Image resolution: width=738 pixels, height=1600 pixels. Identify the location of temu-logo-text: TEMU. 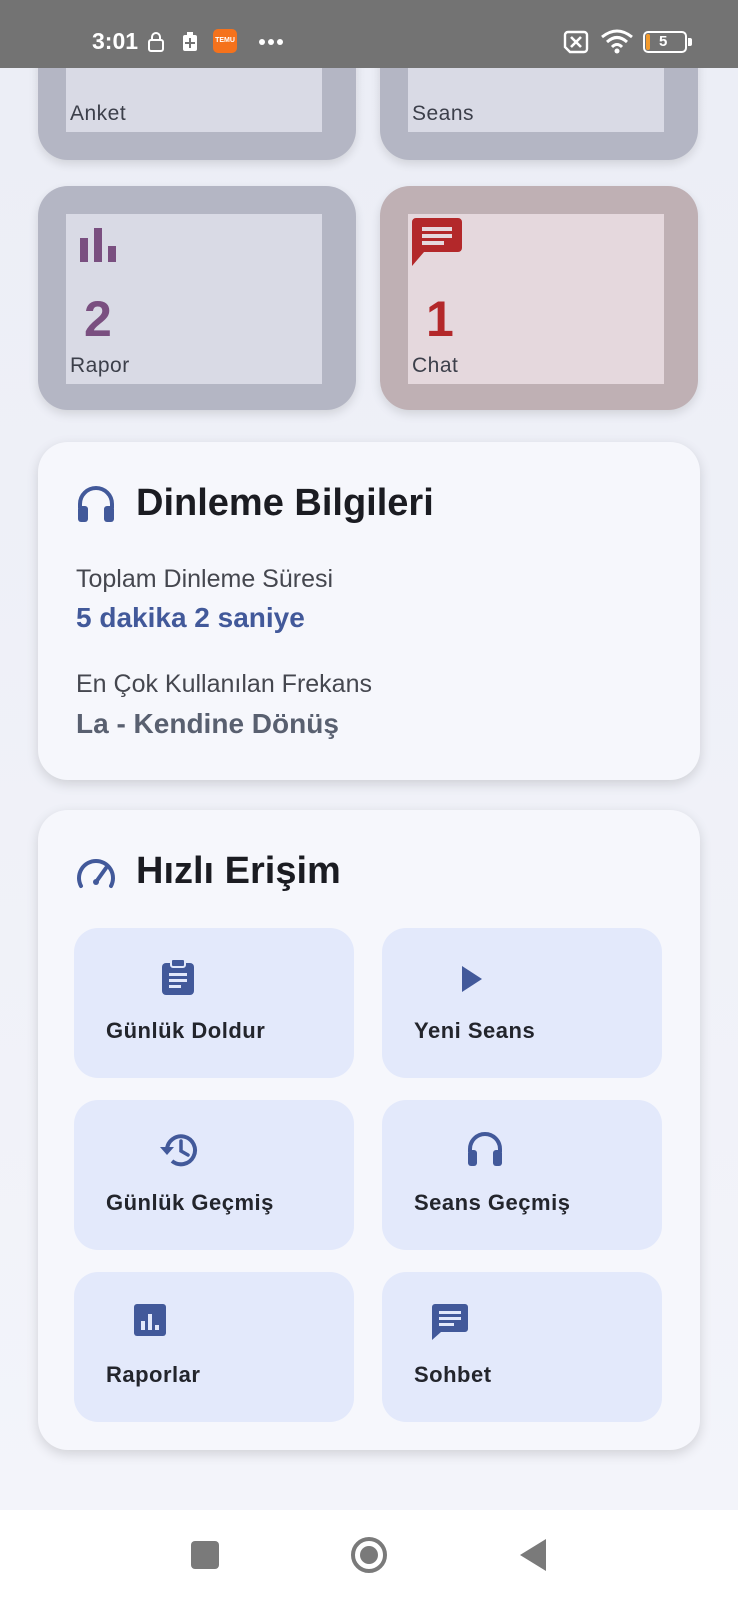
(225, 40).